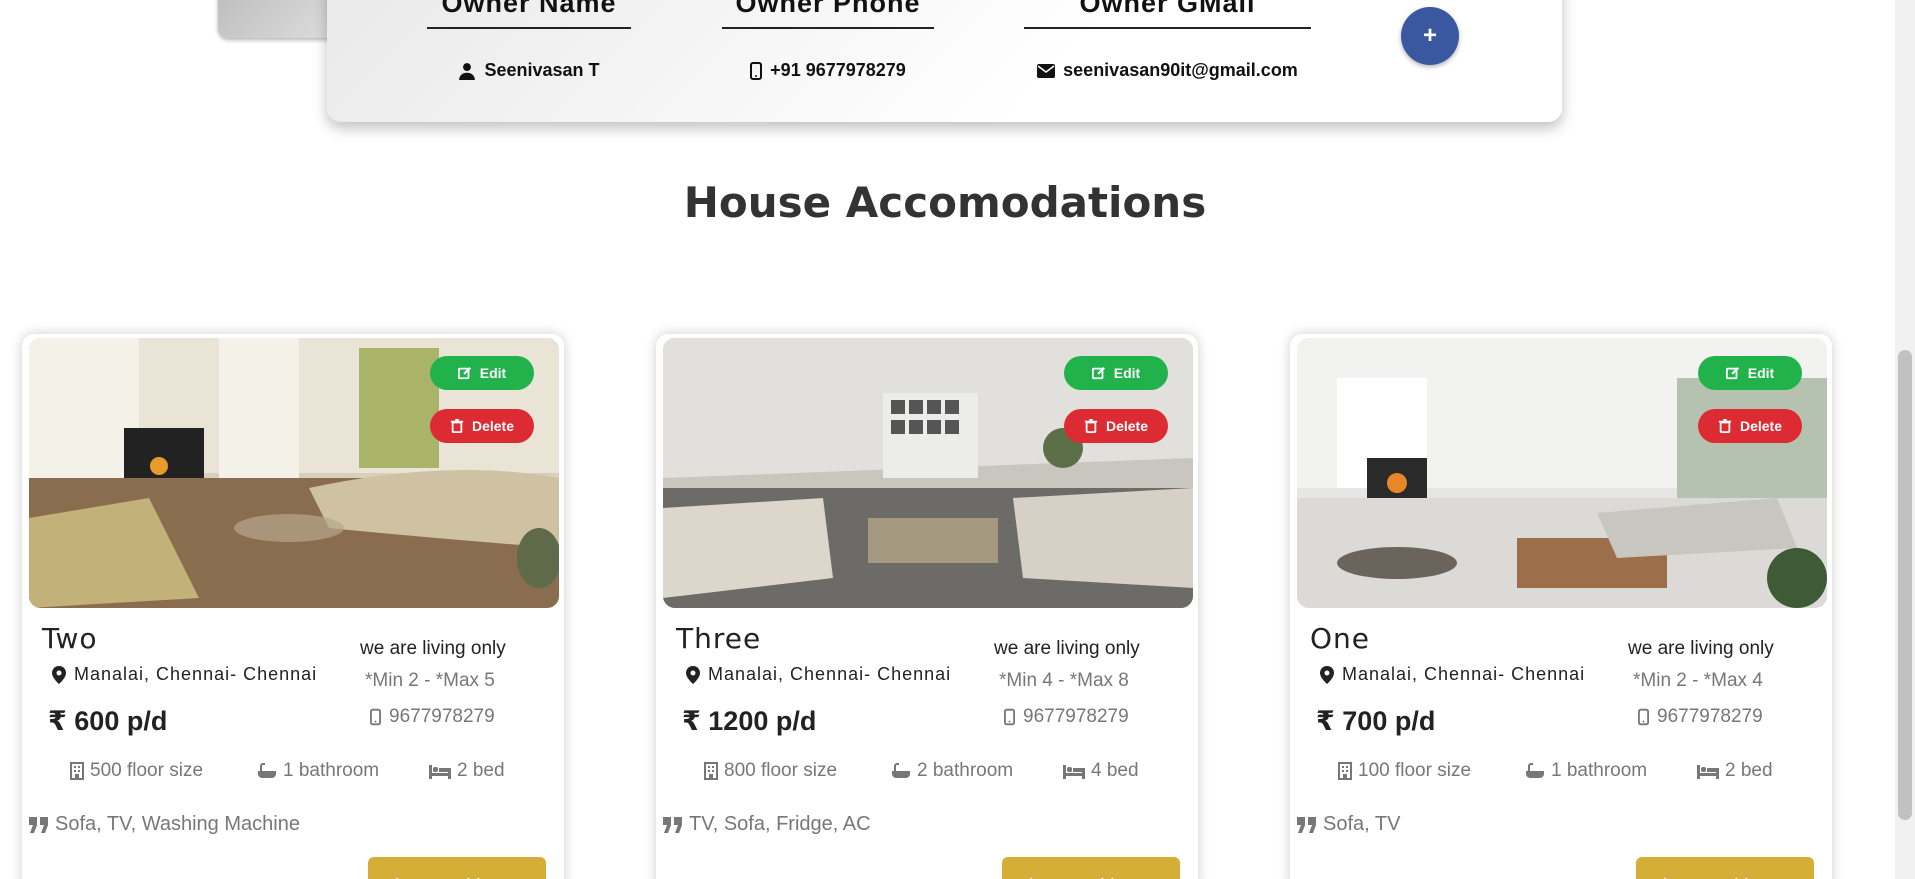 The image size is (1915, 879). Describe the element at coordinates (719, 638) in the screenshot. I see `house-name: Three` at that location.